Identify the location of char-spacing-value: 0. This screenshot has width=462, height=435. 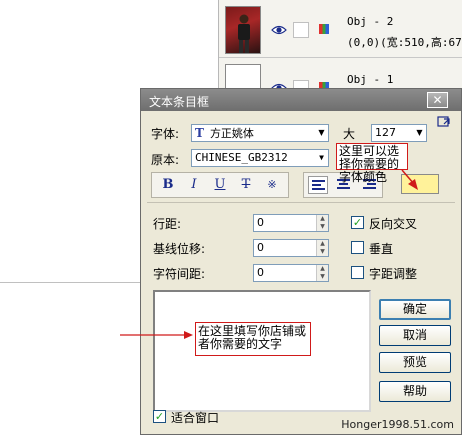
(260, 272).